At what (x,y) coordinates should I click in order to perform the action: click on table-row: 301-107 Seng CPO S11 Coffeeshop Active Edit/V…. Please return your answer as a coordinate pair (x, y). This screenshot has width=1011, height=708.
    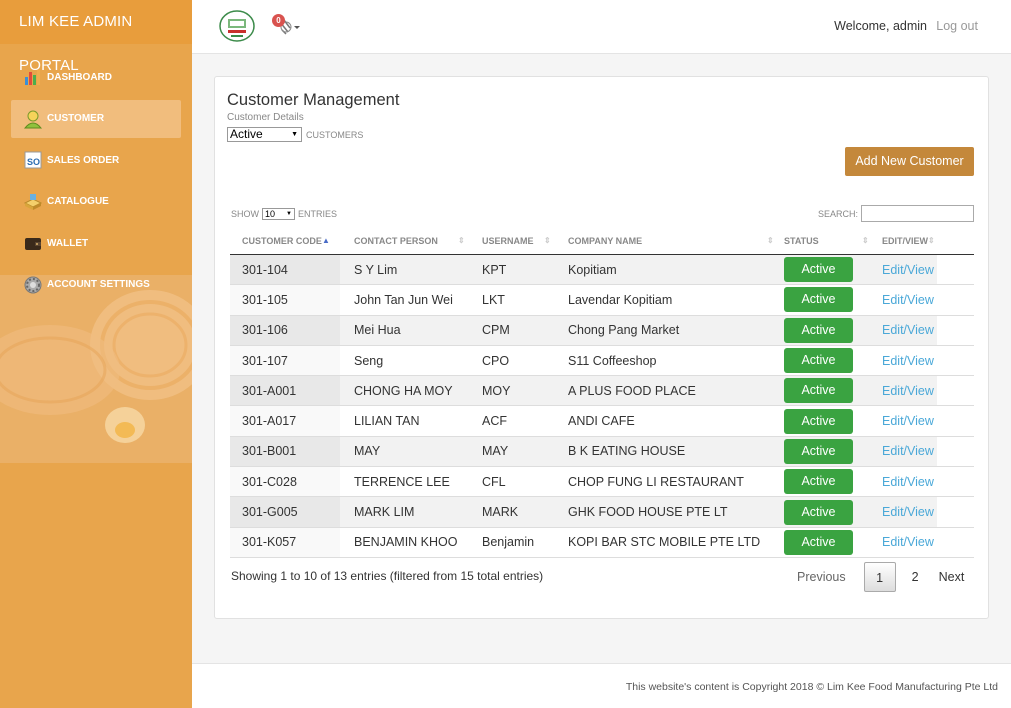
    Looking at the image, I should click on (602, 361).